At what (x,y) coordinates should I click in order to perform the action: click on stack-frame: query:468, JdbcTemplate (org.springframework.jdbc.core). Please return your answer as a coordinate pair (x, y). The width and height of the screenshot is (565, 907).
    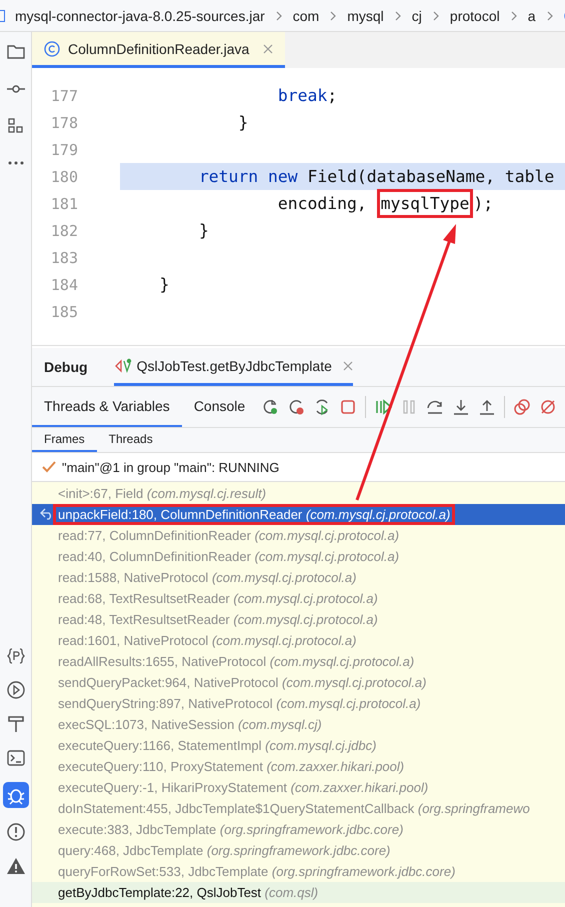
    Looking at the image, I should click on (298, 850).